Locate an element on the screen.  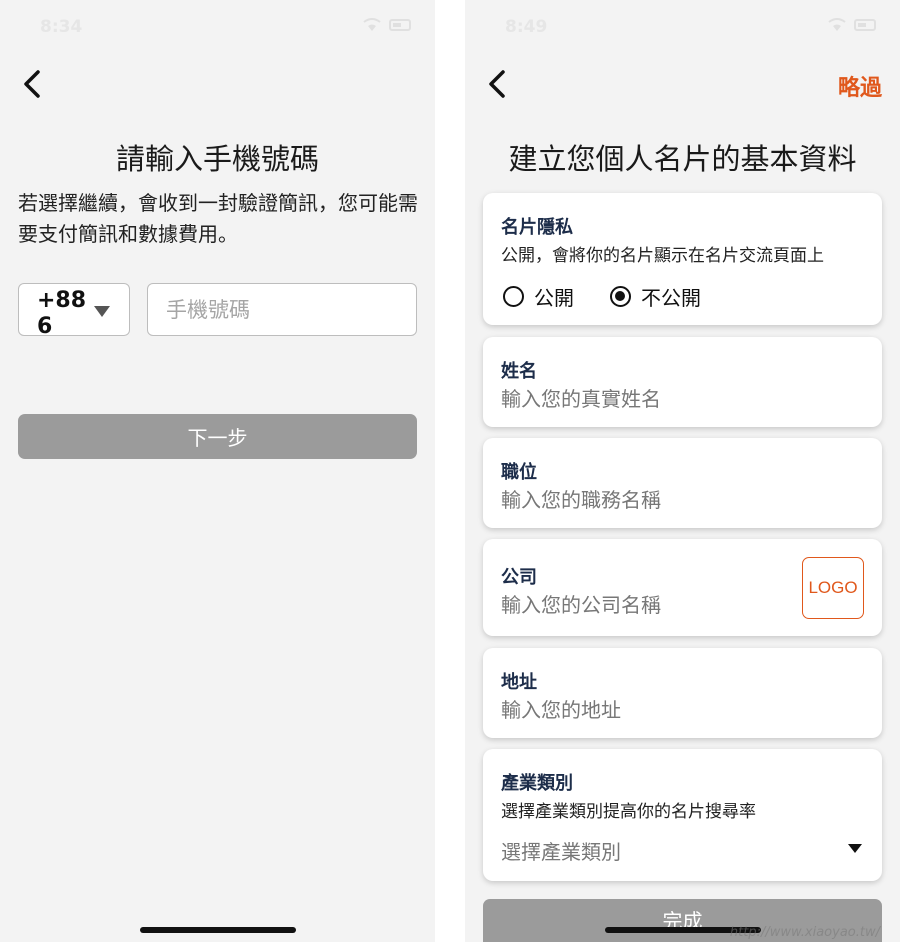
industry-card: 產業類別 選擇產業類別提高你的名片搜尋率 選擇產業類別 is located at coordinates (682, 815).